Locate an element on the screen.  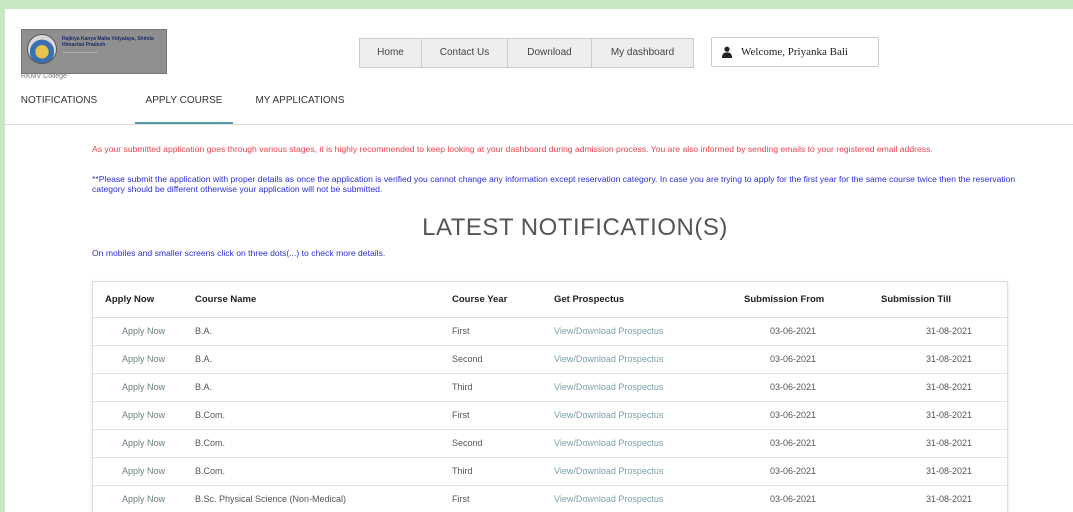
nav-dashboard-button: My dashboard is located at coordinates (642, 53).